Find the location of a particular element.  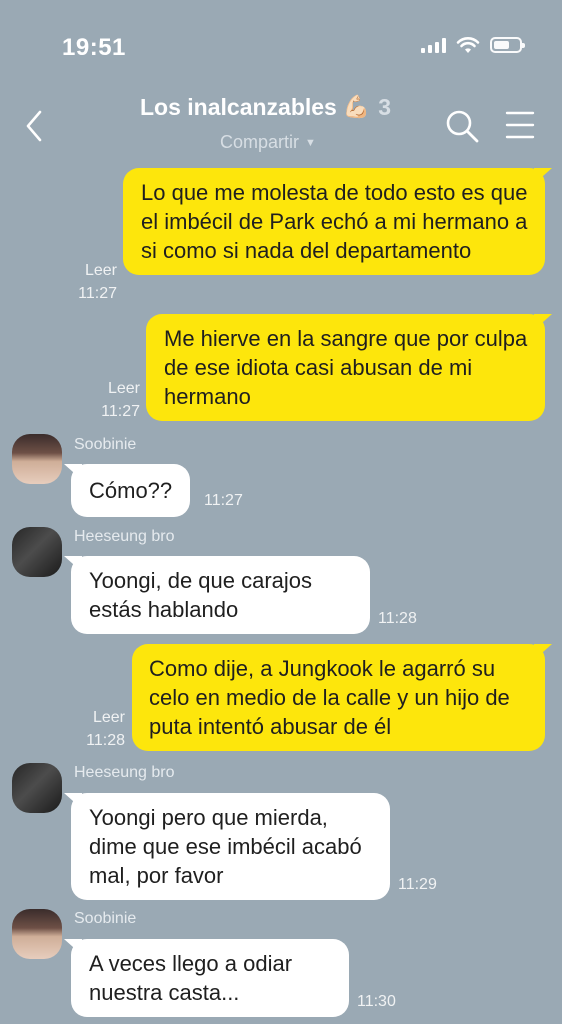

battery-icon is located at coordinates (507, 45).